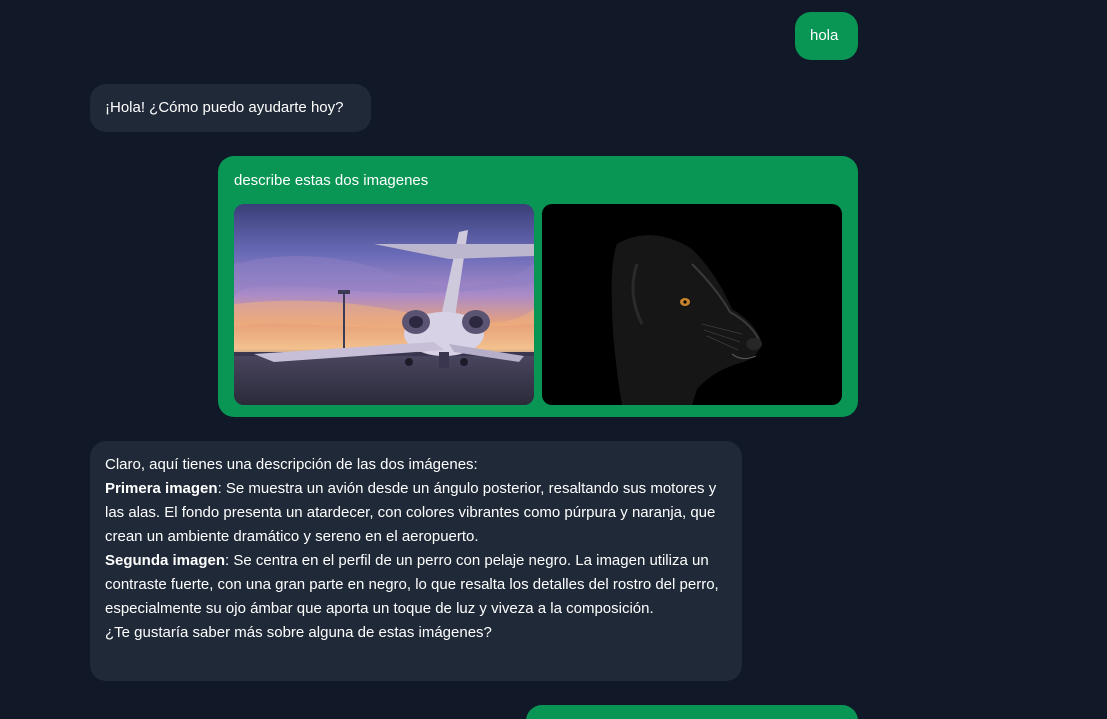 The width and height of the screenshot is (1107, 719). What do you see at coordinates (224, 107) in the screenshot?
I see `message-text: ¡Hola! ¿Cómo puedo ayudarte hoy?` at bounding box center [224, 107].